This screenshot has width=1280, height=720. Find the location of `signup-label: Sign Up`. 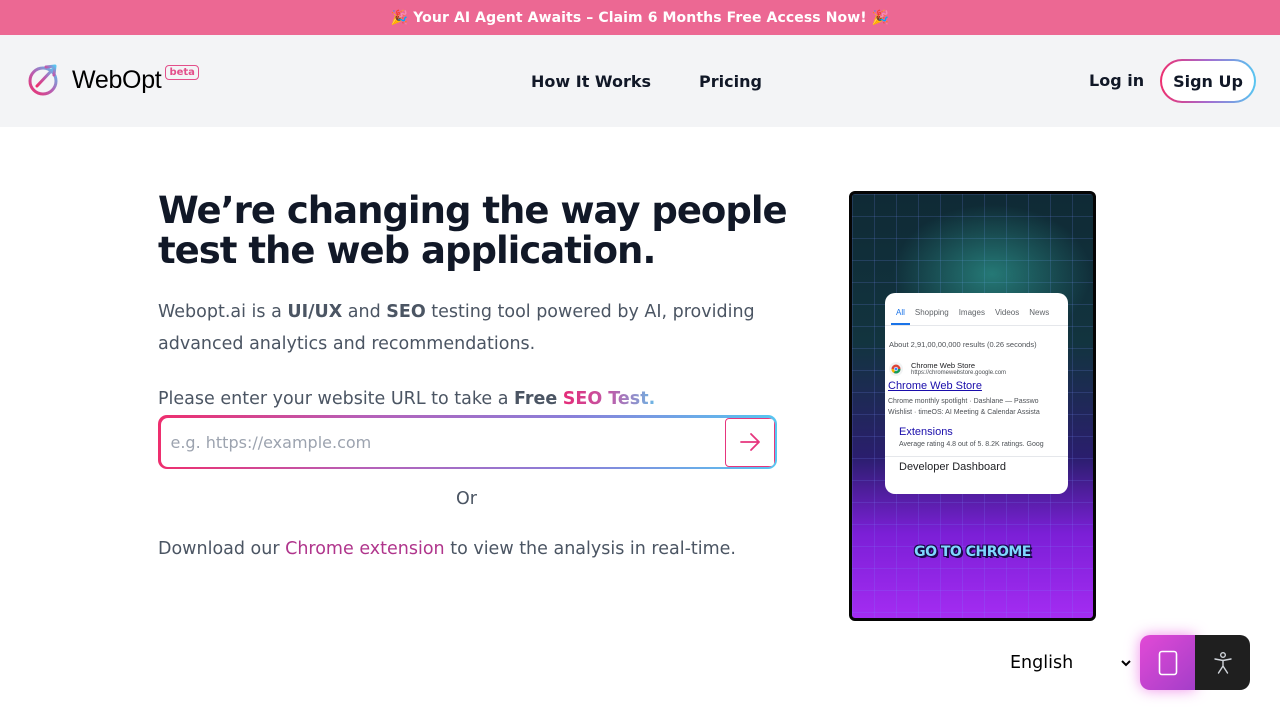

signup-label: Sign Up is located at coordinates (1208, 81).